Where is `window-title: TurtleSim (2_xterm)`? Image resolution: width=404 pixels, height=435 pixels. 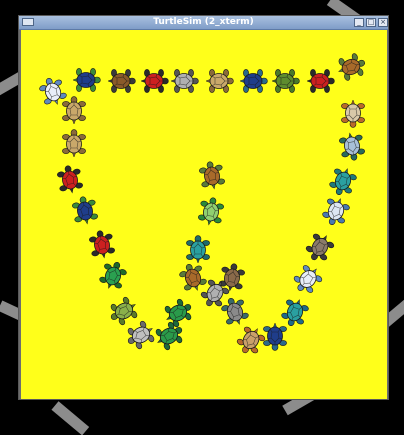
window-title: TurtleSim (2_xterm) is located at coordinates (203, 22).